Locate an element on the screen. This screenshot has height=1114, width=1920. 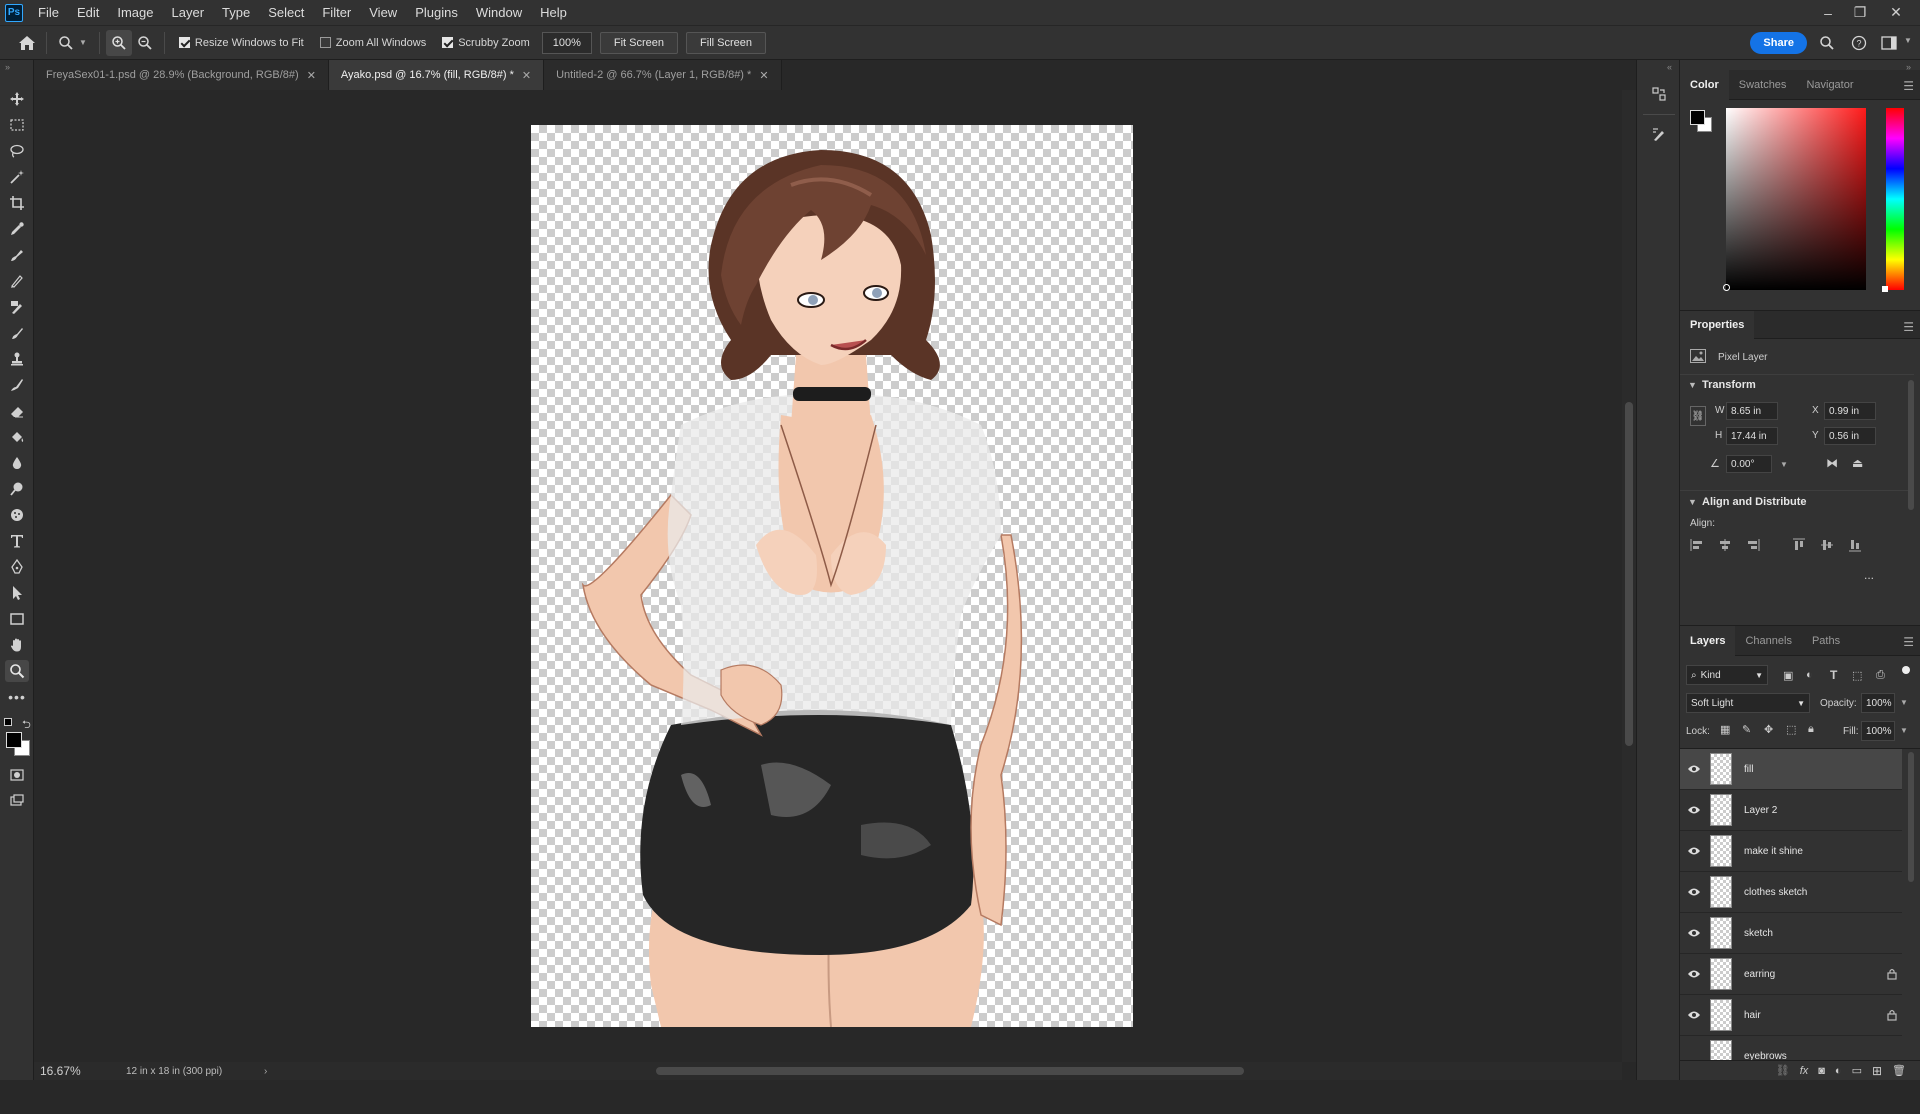
fill-screen-button: Fill Screen is located at coordinates (726, 42).